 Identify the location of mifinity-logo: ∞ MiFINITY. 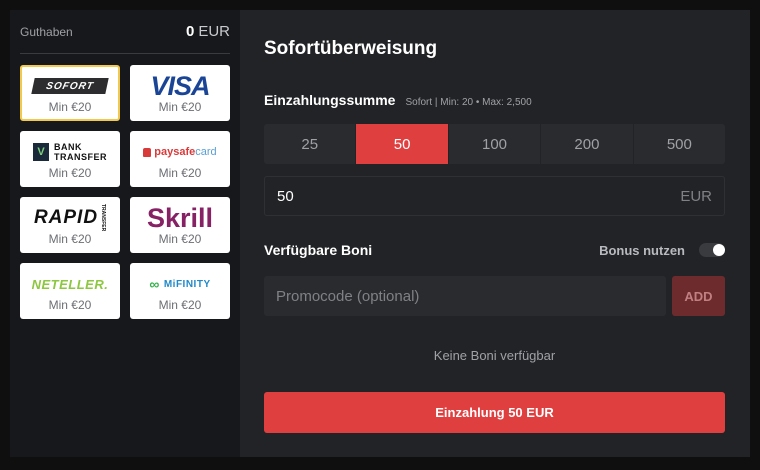
(180, 284).